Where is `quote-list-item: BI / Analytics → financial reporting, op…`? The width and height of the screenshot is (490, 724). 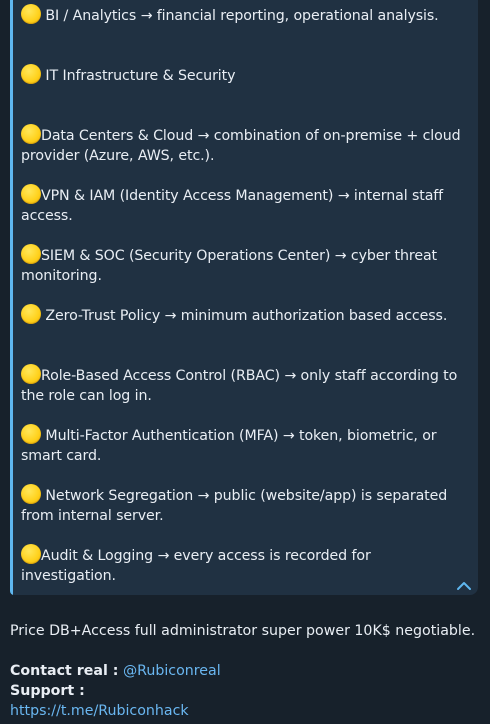 quote-list-item: BI / Analytics → financial reporting, op… is located at coordinates (241, 34).